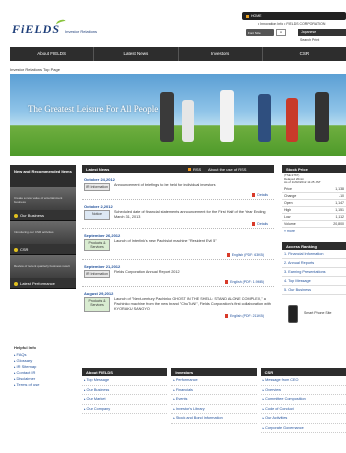 The image size is (346, 453). What do you see at coordinates (99, 294) in the screenshot?
I see `news-date: August 29,2012` at bounding box center [99, 294].